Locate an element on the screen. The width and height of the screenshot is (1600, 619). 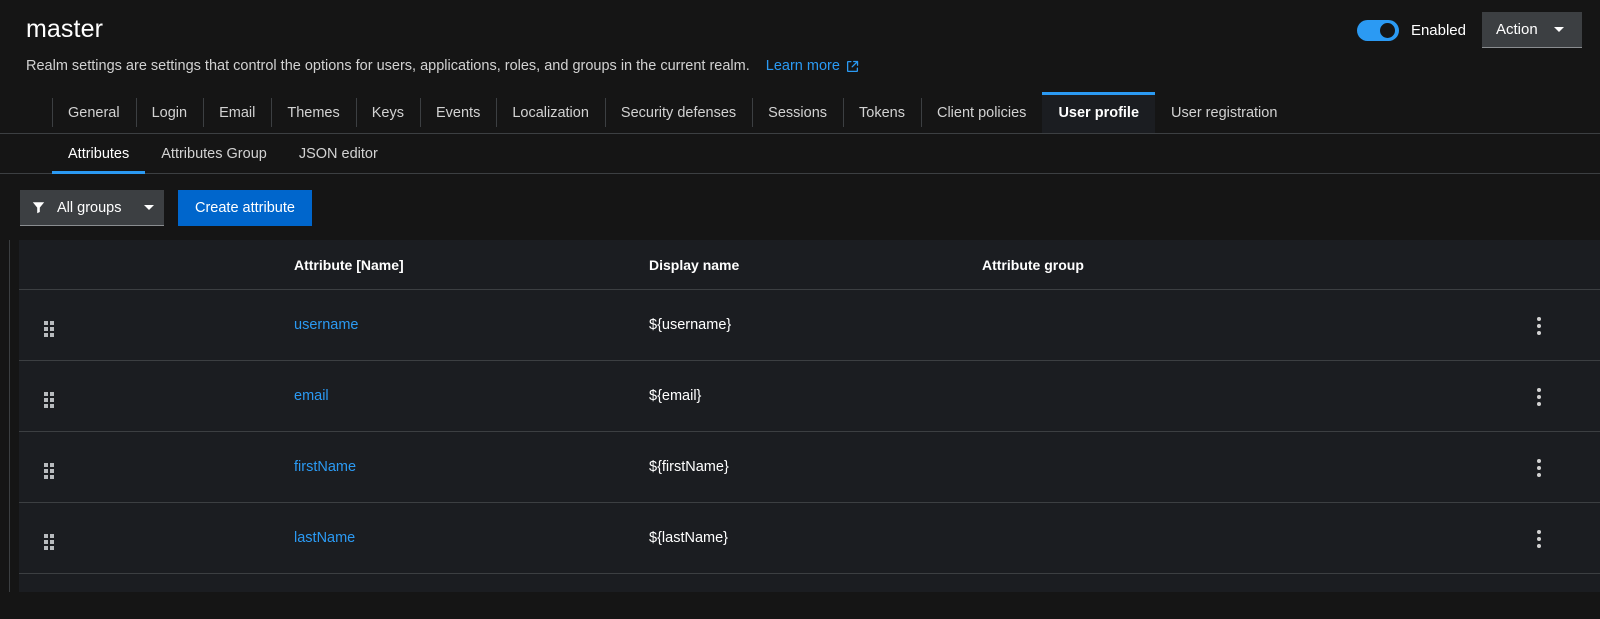
tab-label: General is located at coordinates (94, 112).